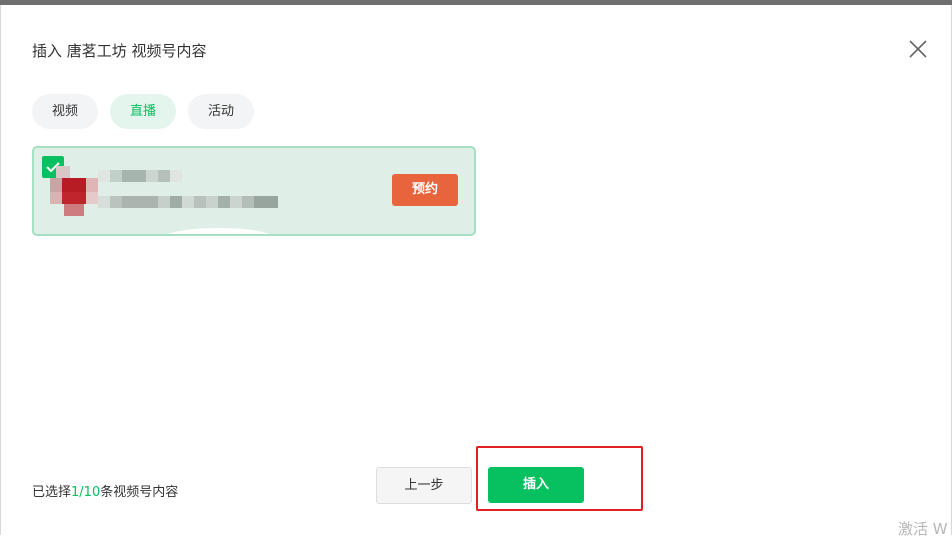 The width and height of the screenshot is (952, 539). What do you see at coordinates (52, 492) in the screenshot?
I see `selection-prefix: 已选择` at bounding box center [52, 492].